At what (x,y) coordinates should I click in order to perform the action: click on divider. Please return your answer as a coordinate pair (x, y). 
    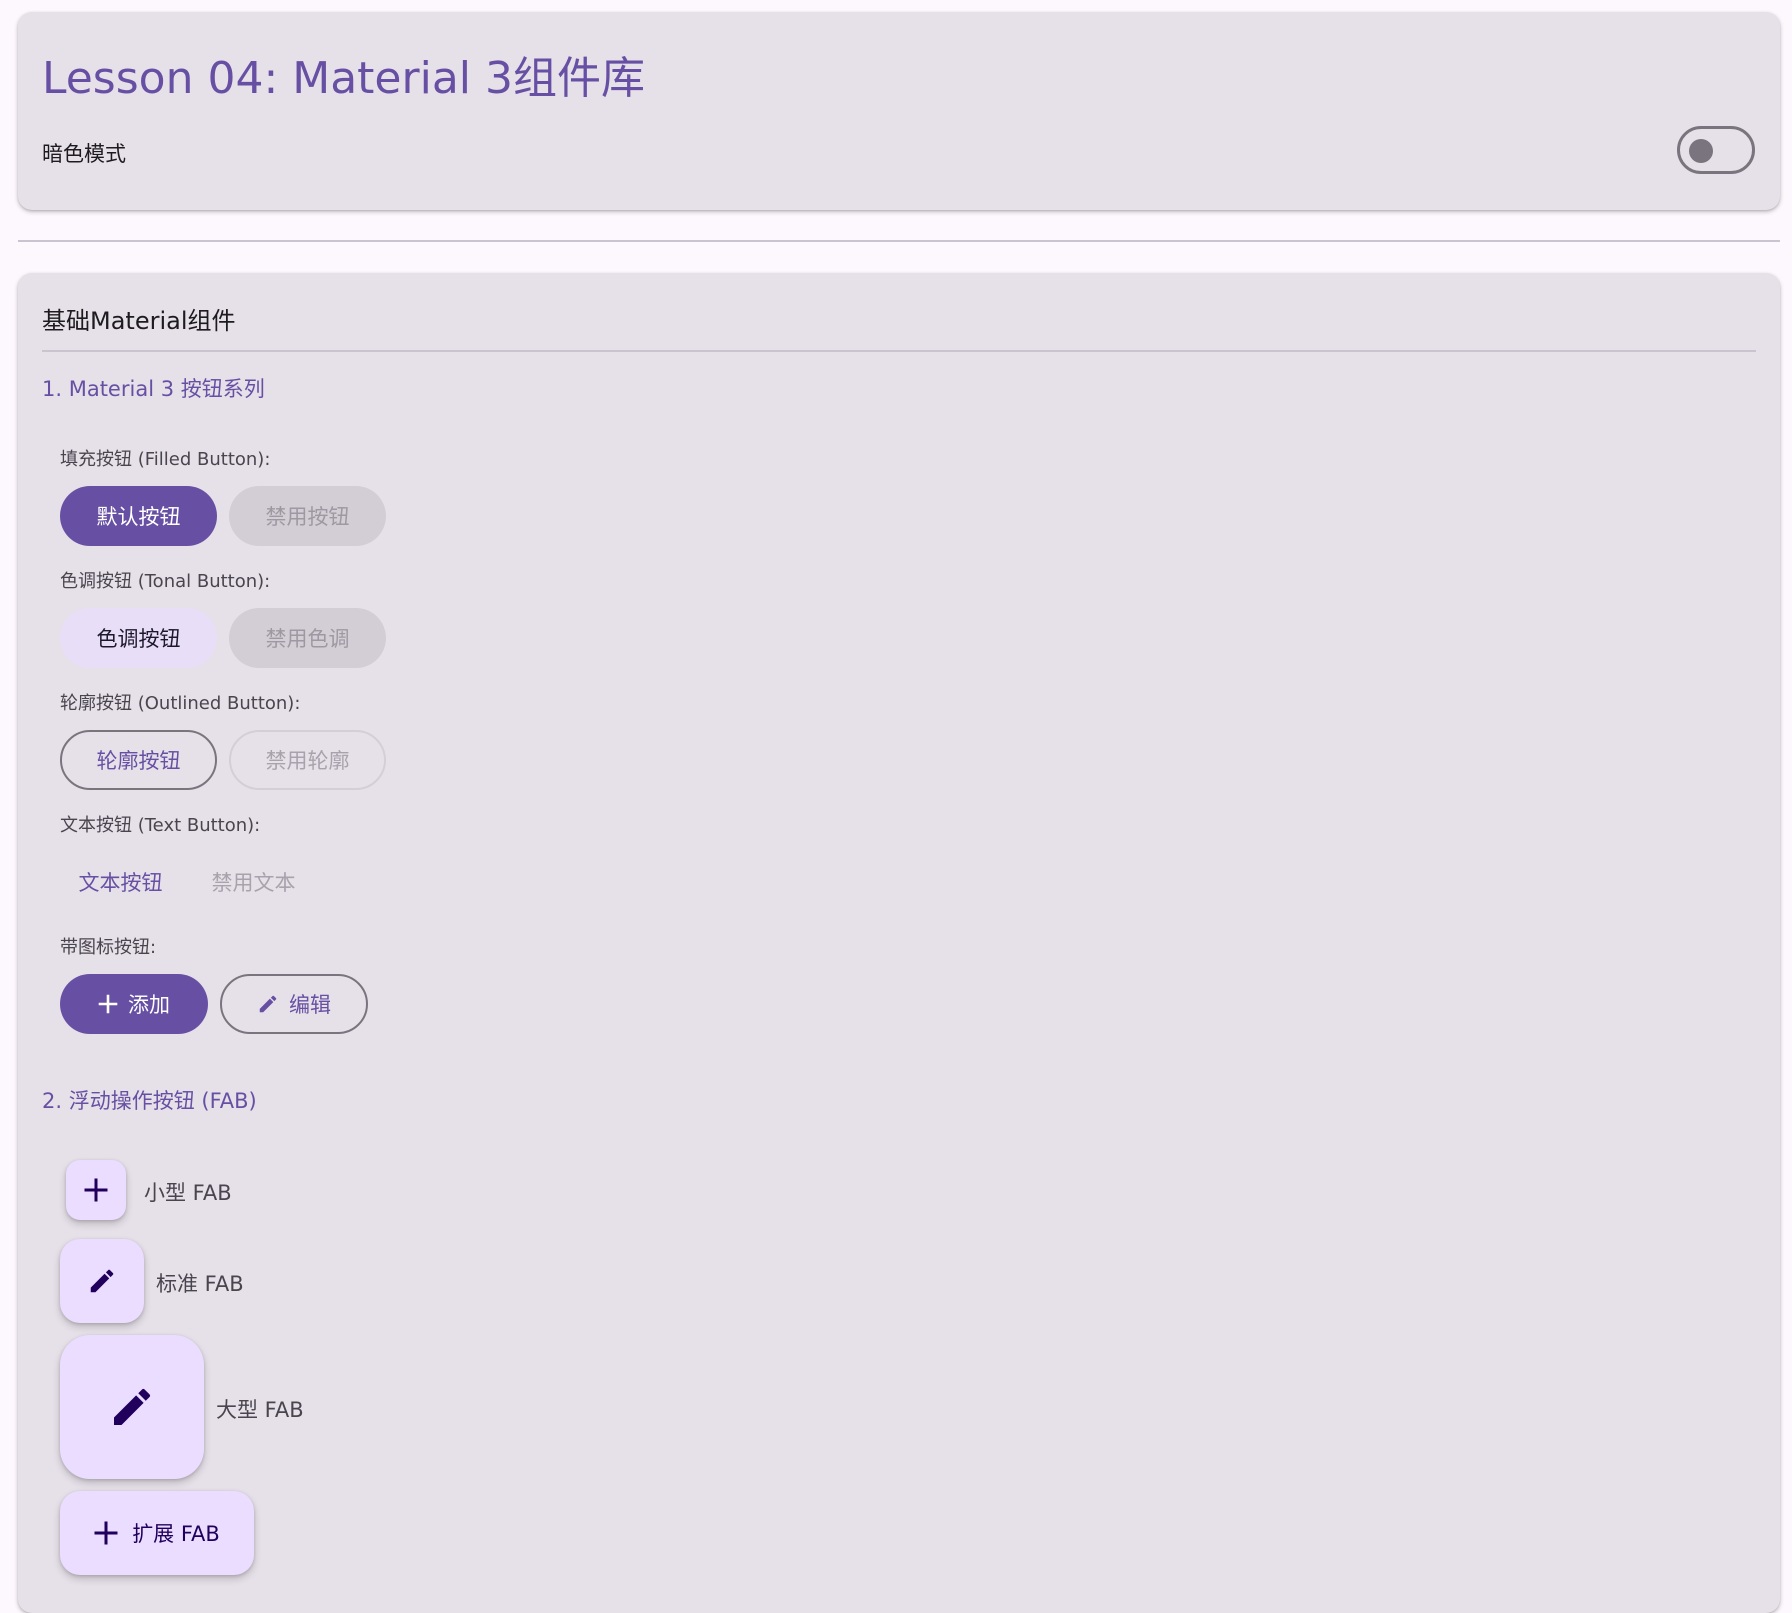
    Looking at the image, I should click on (899, 241).